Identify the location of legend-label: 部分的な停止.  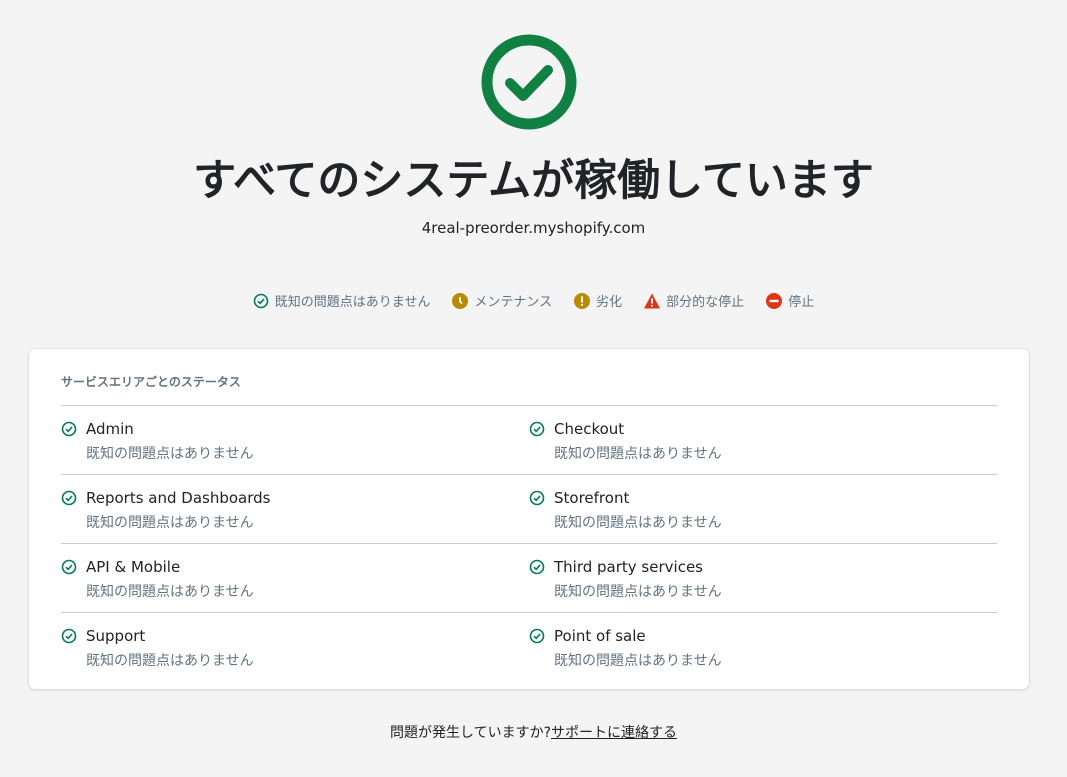
(705, 302).